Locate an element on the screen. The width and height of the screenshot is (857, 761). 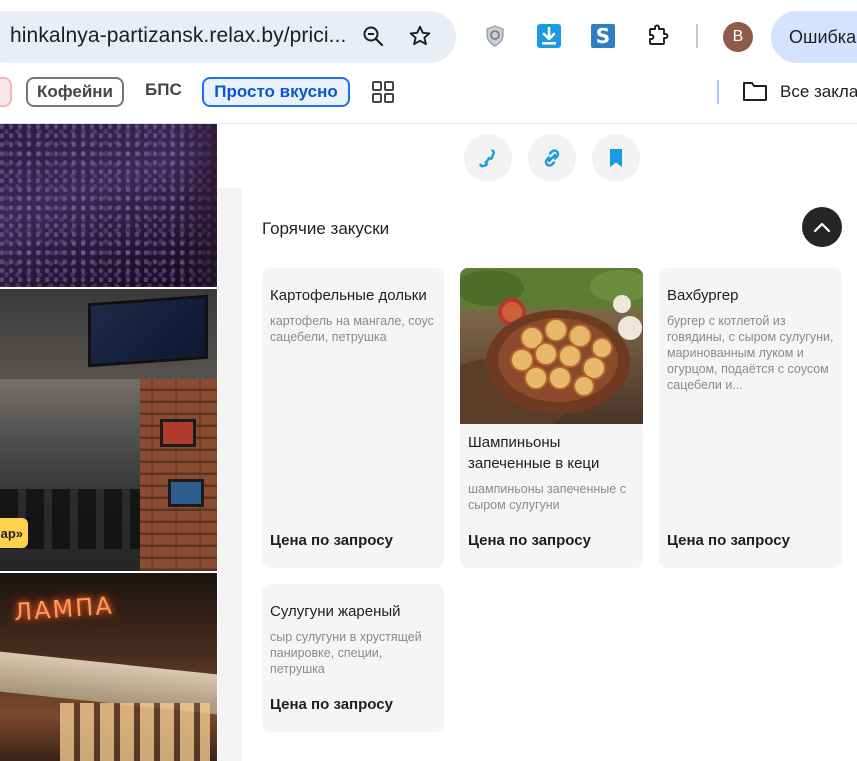
download-icon is located at coordinates (549, 36).